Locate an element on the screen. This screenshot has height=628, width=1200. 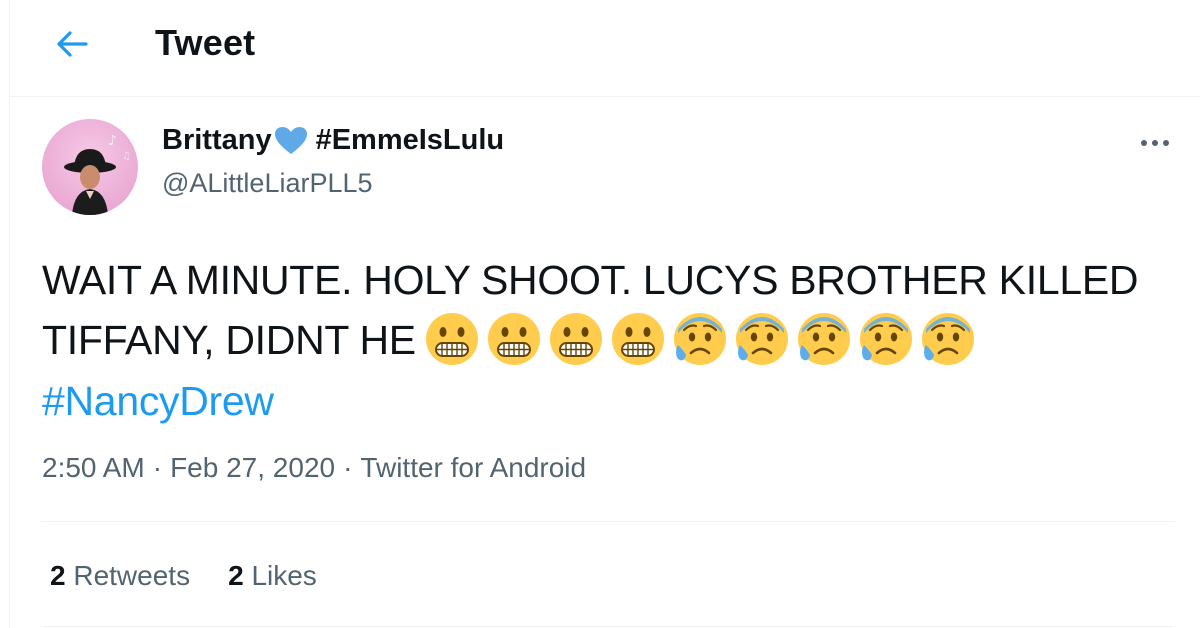
retweets-stat: 2 Retweets is located at coordinates (120, 576).